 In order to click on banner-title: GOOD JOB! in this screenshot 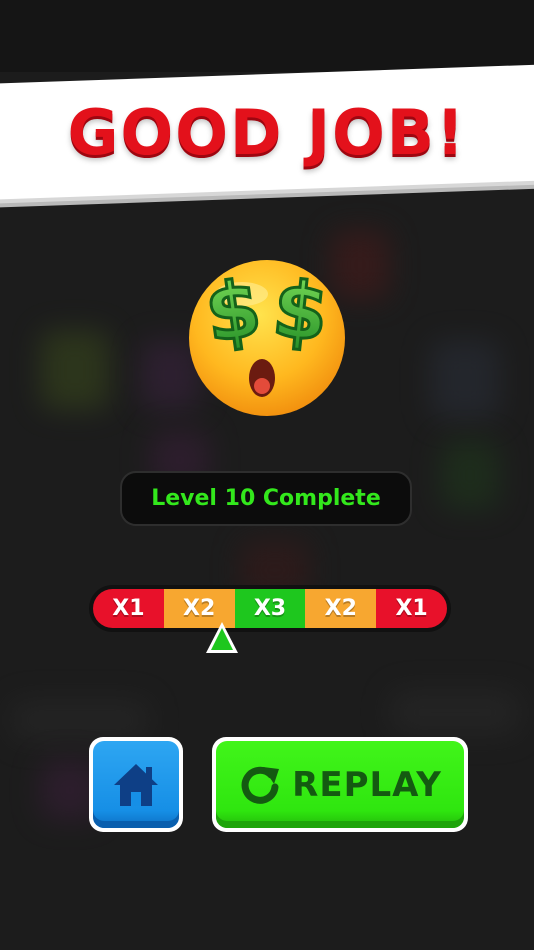, I will do `click(267, 132)`.